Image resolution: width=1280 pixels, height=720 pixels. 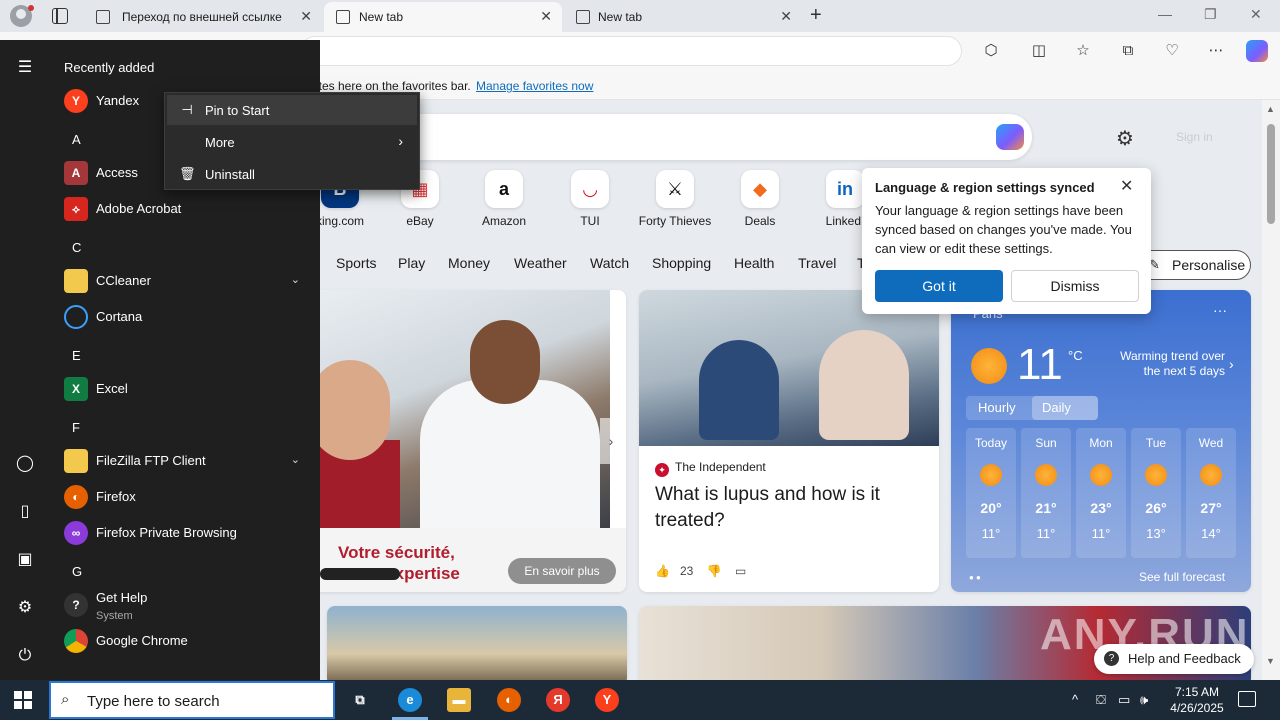 What do you see at coordinates (1056, 407) in the screenshot?
I see `toggle-daily: Daily` at bounding box center [1056, 407].